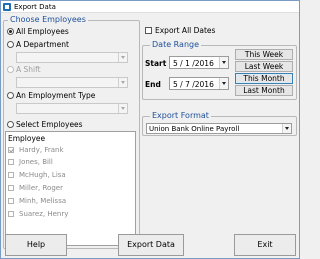 The height and width of the screenshot is (259, 320). I want to click on employment-type-dropdown, so click(72, 108).